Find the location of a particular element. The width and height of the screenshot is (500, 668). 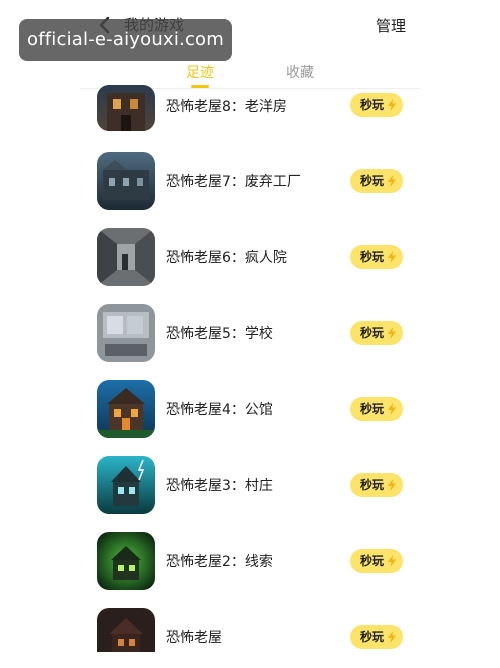

list-item: 恐怖老屋8：老洋房 秒玩 is located at coordinates (250, 106).